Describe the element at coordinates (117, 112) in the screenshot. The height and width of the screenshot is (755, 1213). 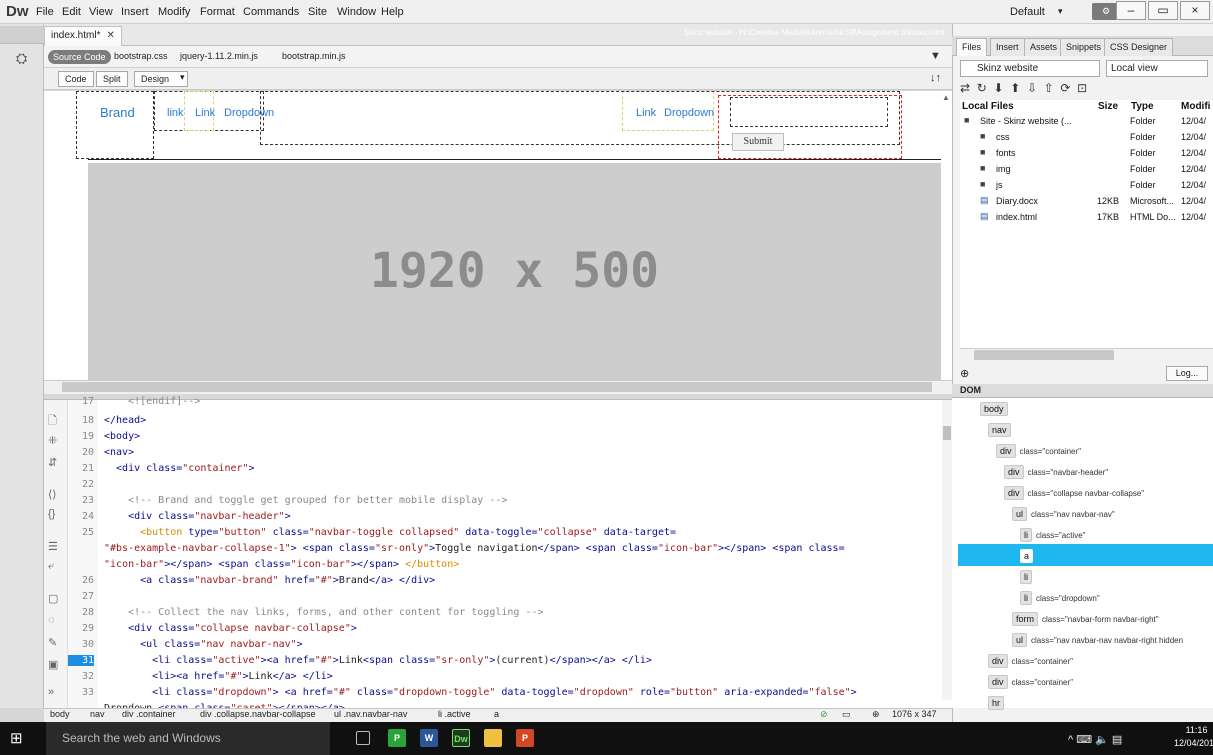
I see `navbar-brand: Brand` at that location.